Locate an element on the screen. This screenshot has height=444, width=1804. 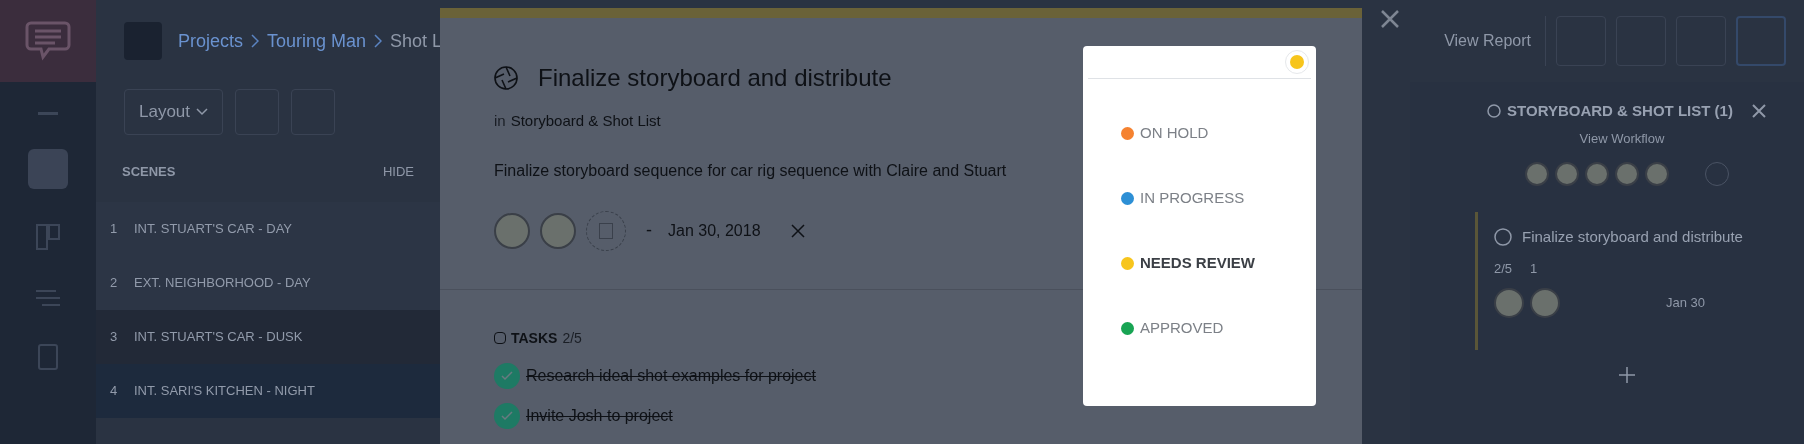
status-option: ON HOLD is located at coordinates (1218, 133).